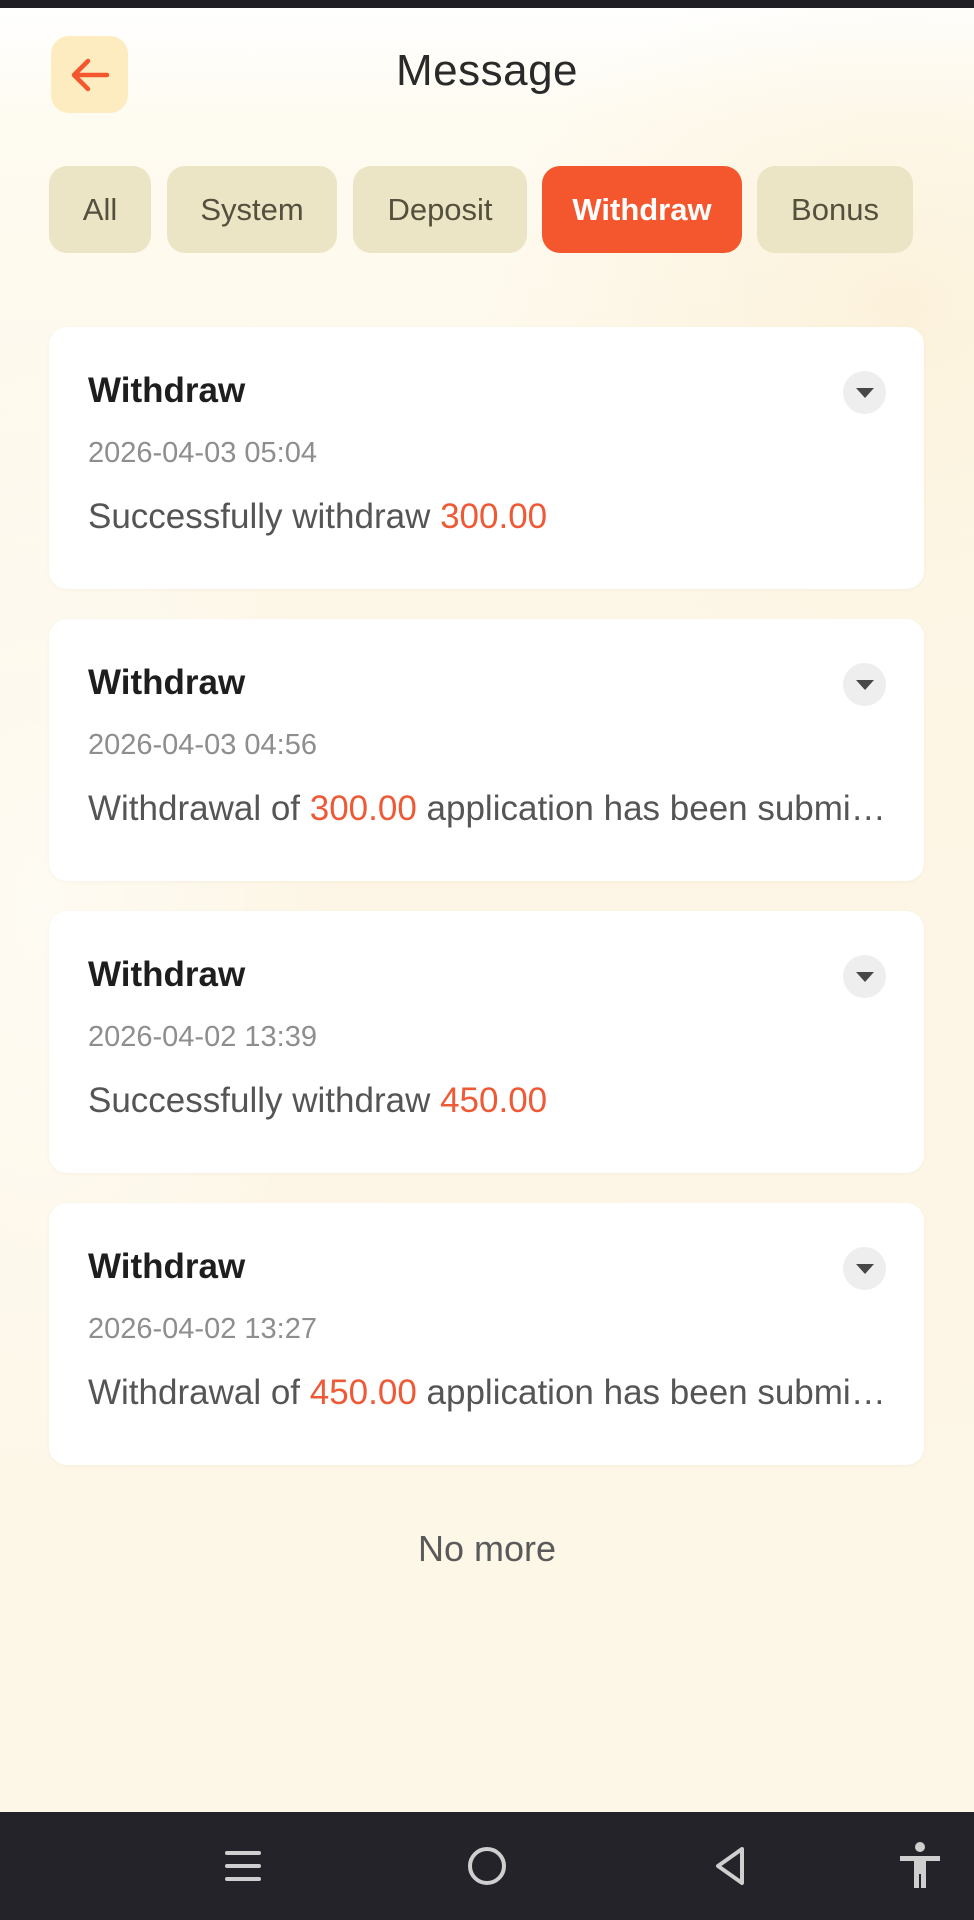 This screenshot has width=974, height=1920. What do you see at coordinates (487, 4) in the screenshot?
I see `status-strip` at bounding box center [487, 4].